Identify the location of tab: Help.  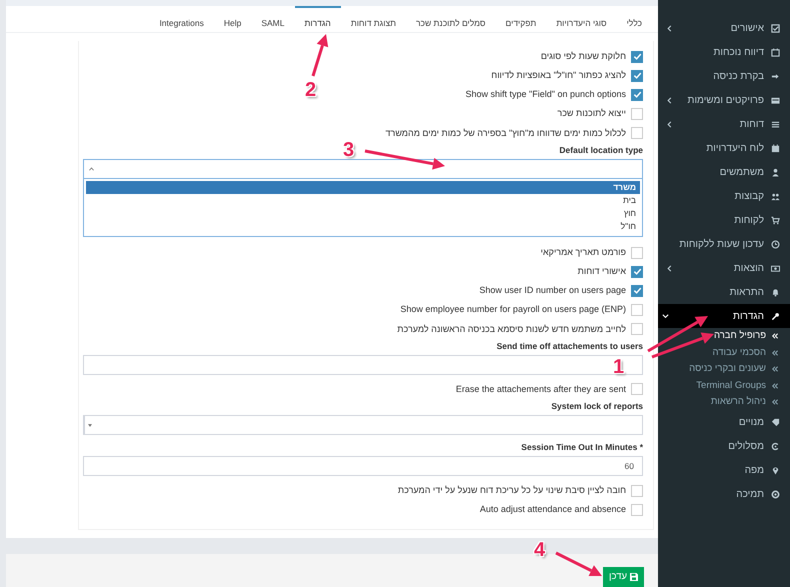
(233, 19).